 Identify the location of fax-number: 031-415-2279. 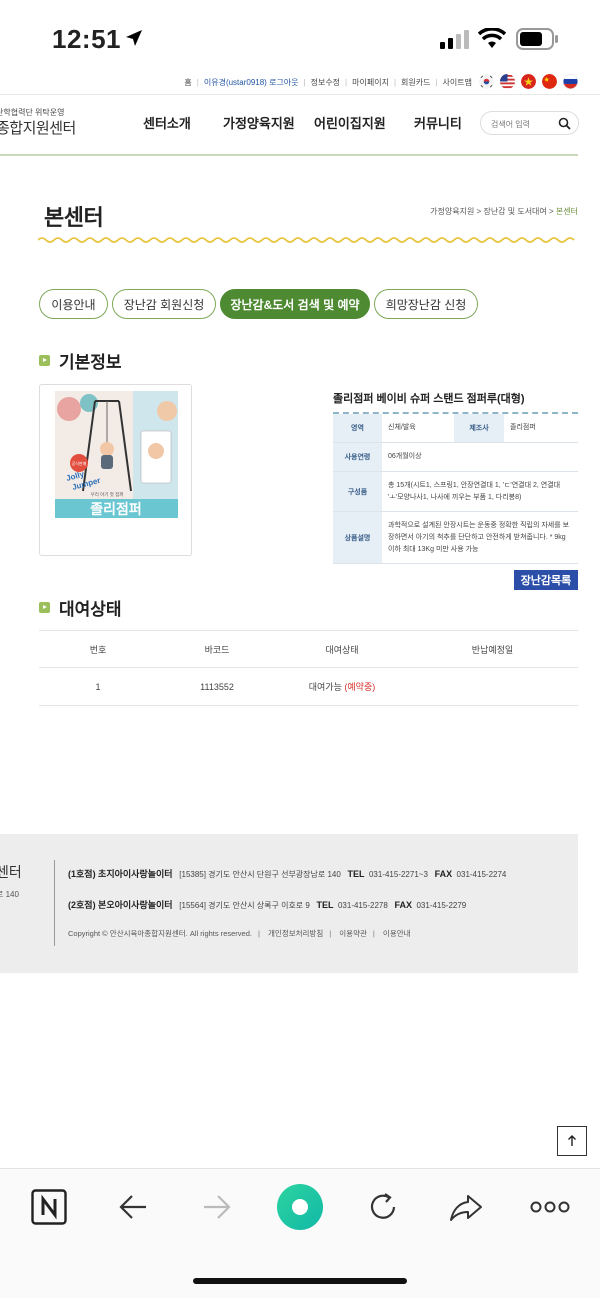
(441, 905).